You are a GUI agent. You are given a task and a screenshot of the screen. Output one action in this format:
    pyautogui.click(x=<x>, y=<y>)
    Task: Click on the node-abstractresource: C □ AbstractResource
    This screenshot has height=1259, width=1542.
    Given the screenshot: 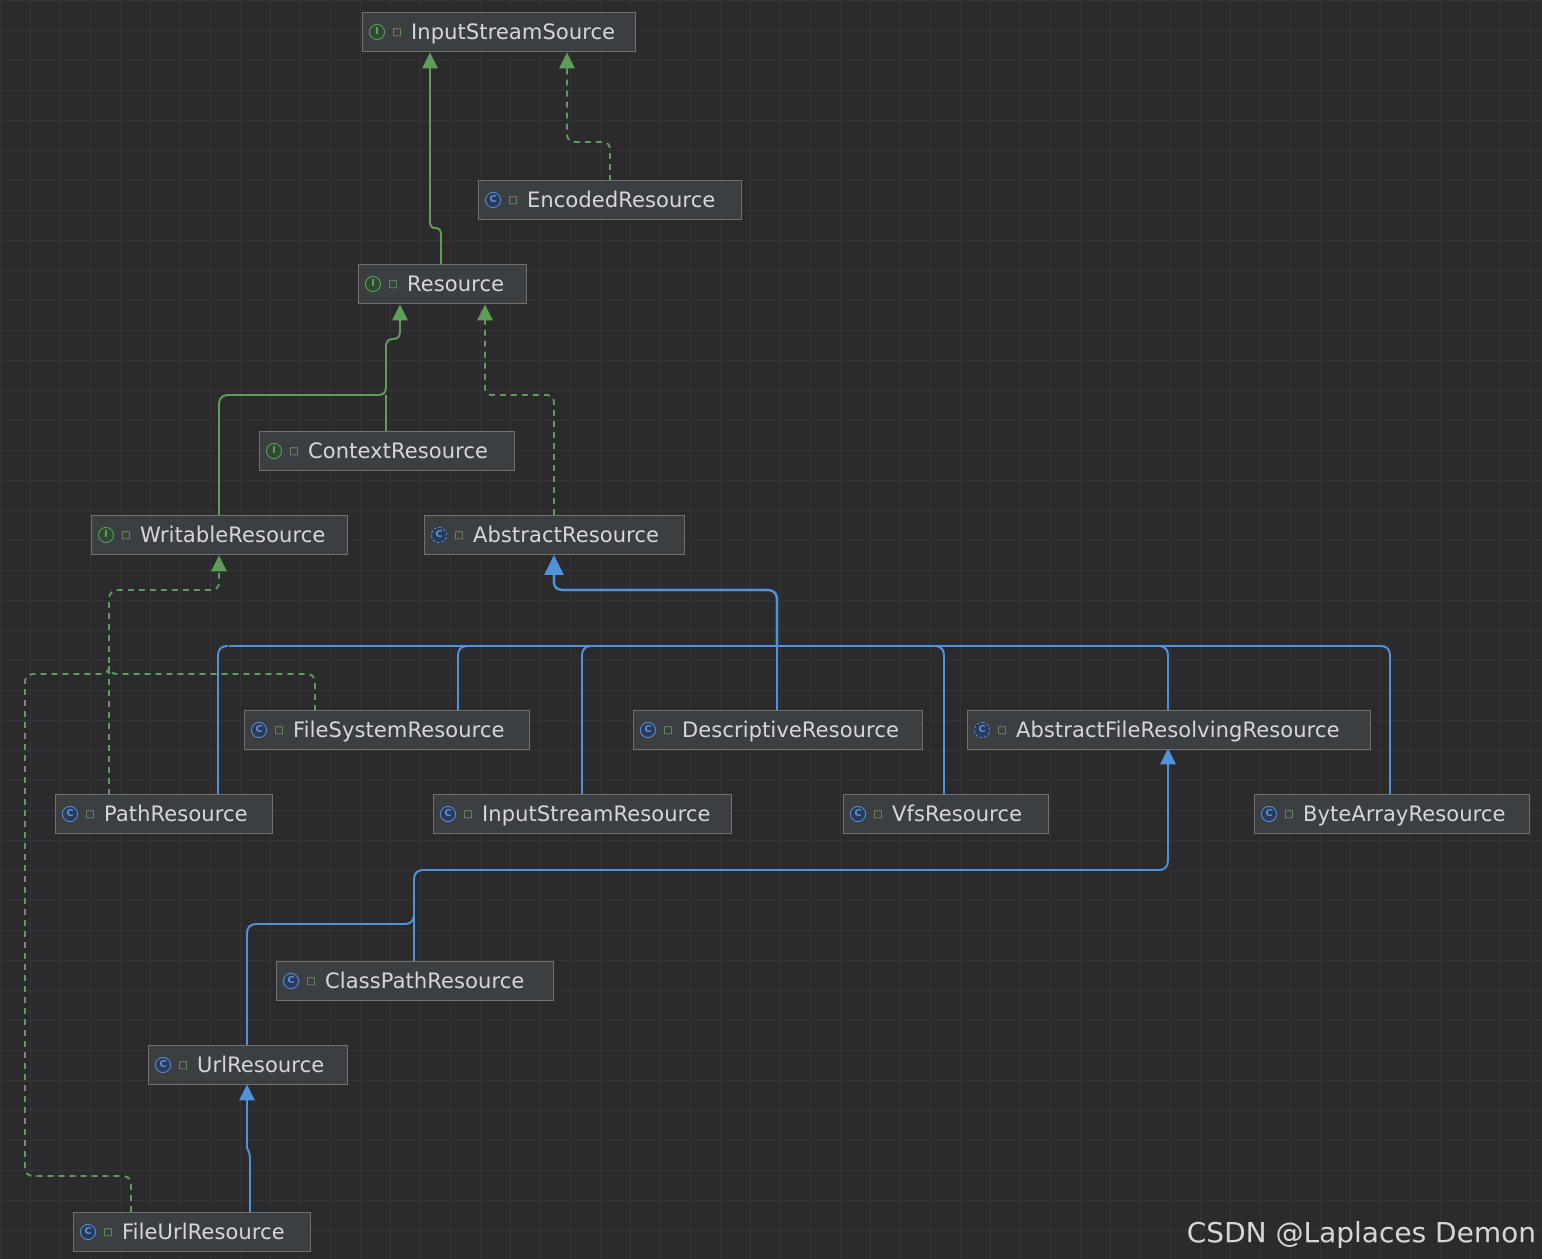 What is the action you would take?
    pyautogui.click(x=554, y=535)
    